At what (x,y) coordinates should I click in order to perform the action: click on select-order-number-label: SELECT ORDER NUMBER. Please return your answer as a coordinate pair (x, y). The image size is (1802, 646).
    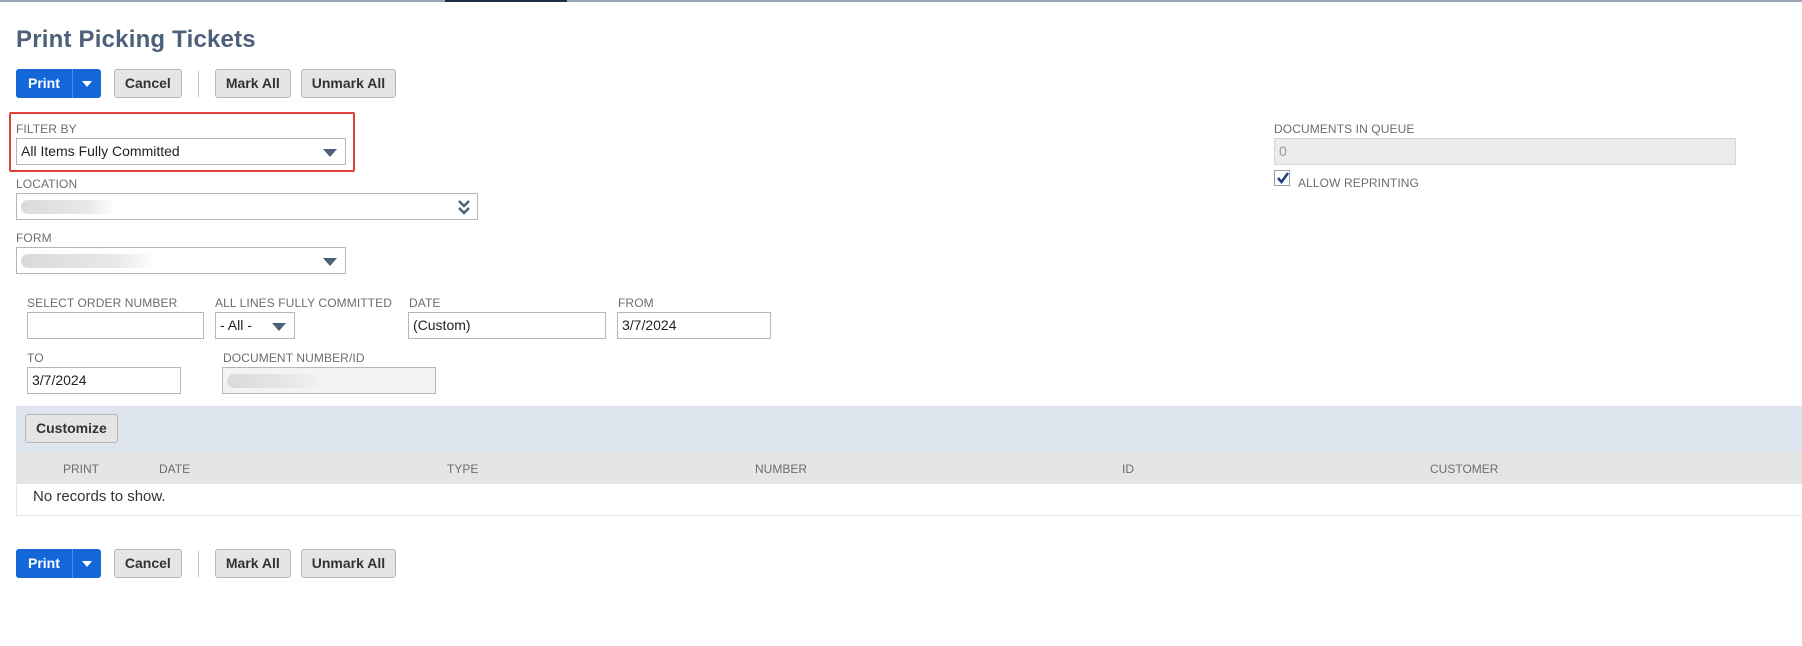
    Looking at the image, I should click on (102, 303).